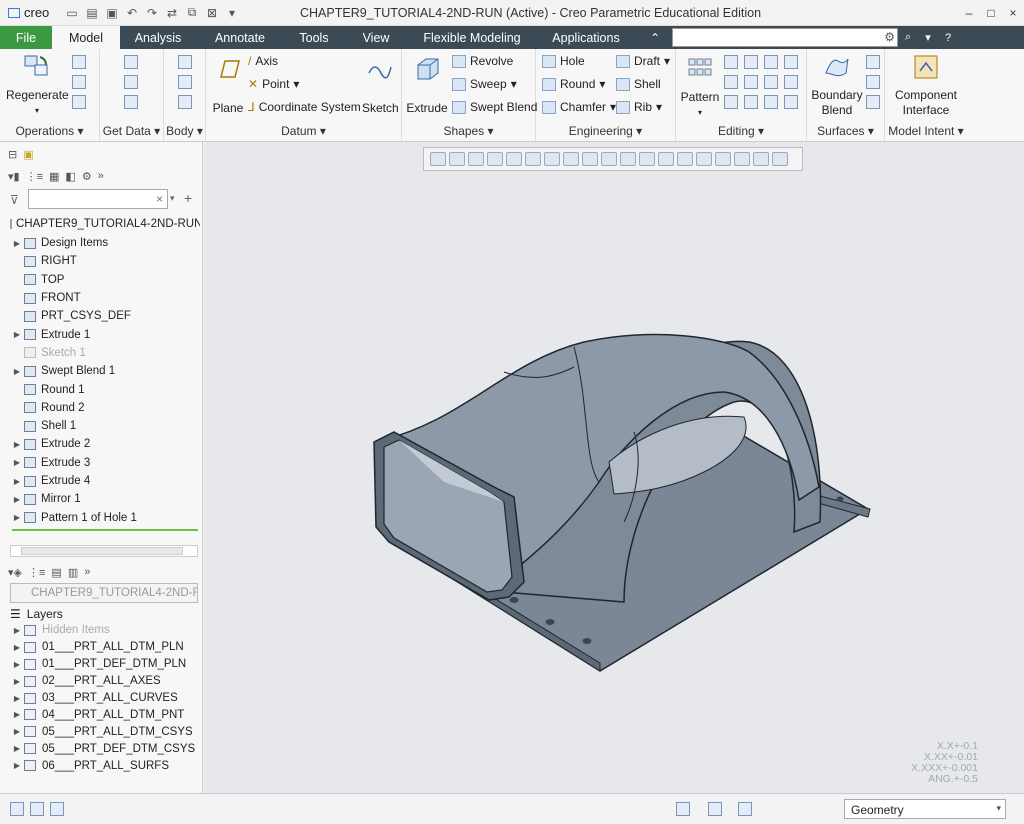 Image resolution: width=1024 pixels, height=824 pixels. Describe the element at coordinates (17, 809) in the screenshot. I see `show-navigator-icon` at that location.